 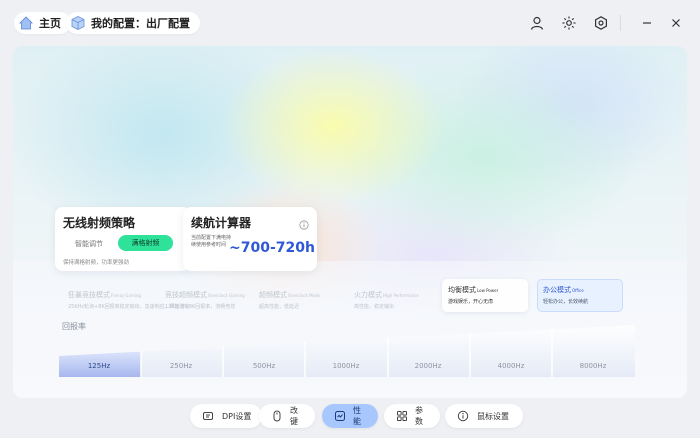 I want to click on tab-keymap: 改键, so click(x=287, y=416).